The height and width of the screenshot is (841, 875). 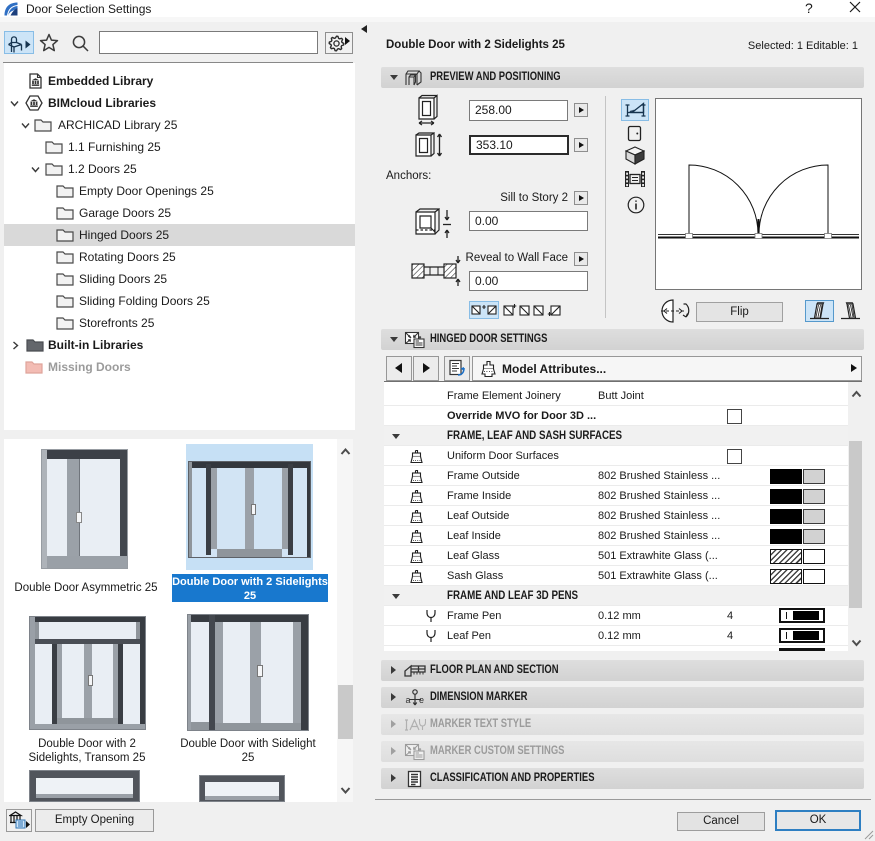 What do you see at coordinates (408, 700) in the screenshot?
I see `svg-text: a` at bounding box center [408, 700].